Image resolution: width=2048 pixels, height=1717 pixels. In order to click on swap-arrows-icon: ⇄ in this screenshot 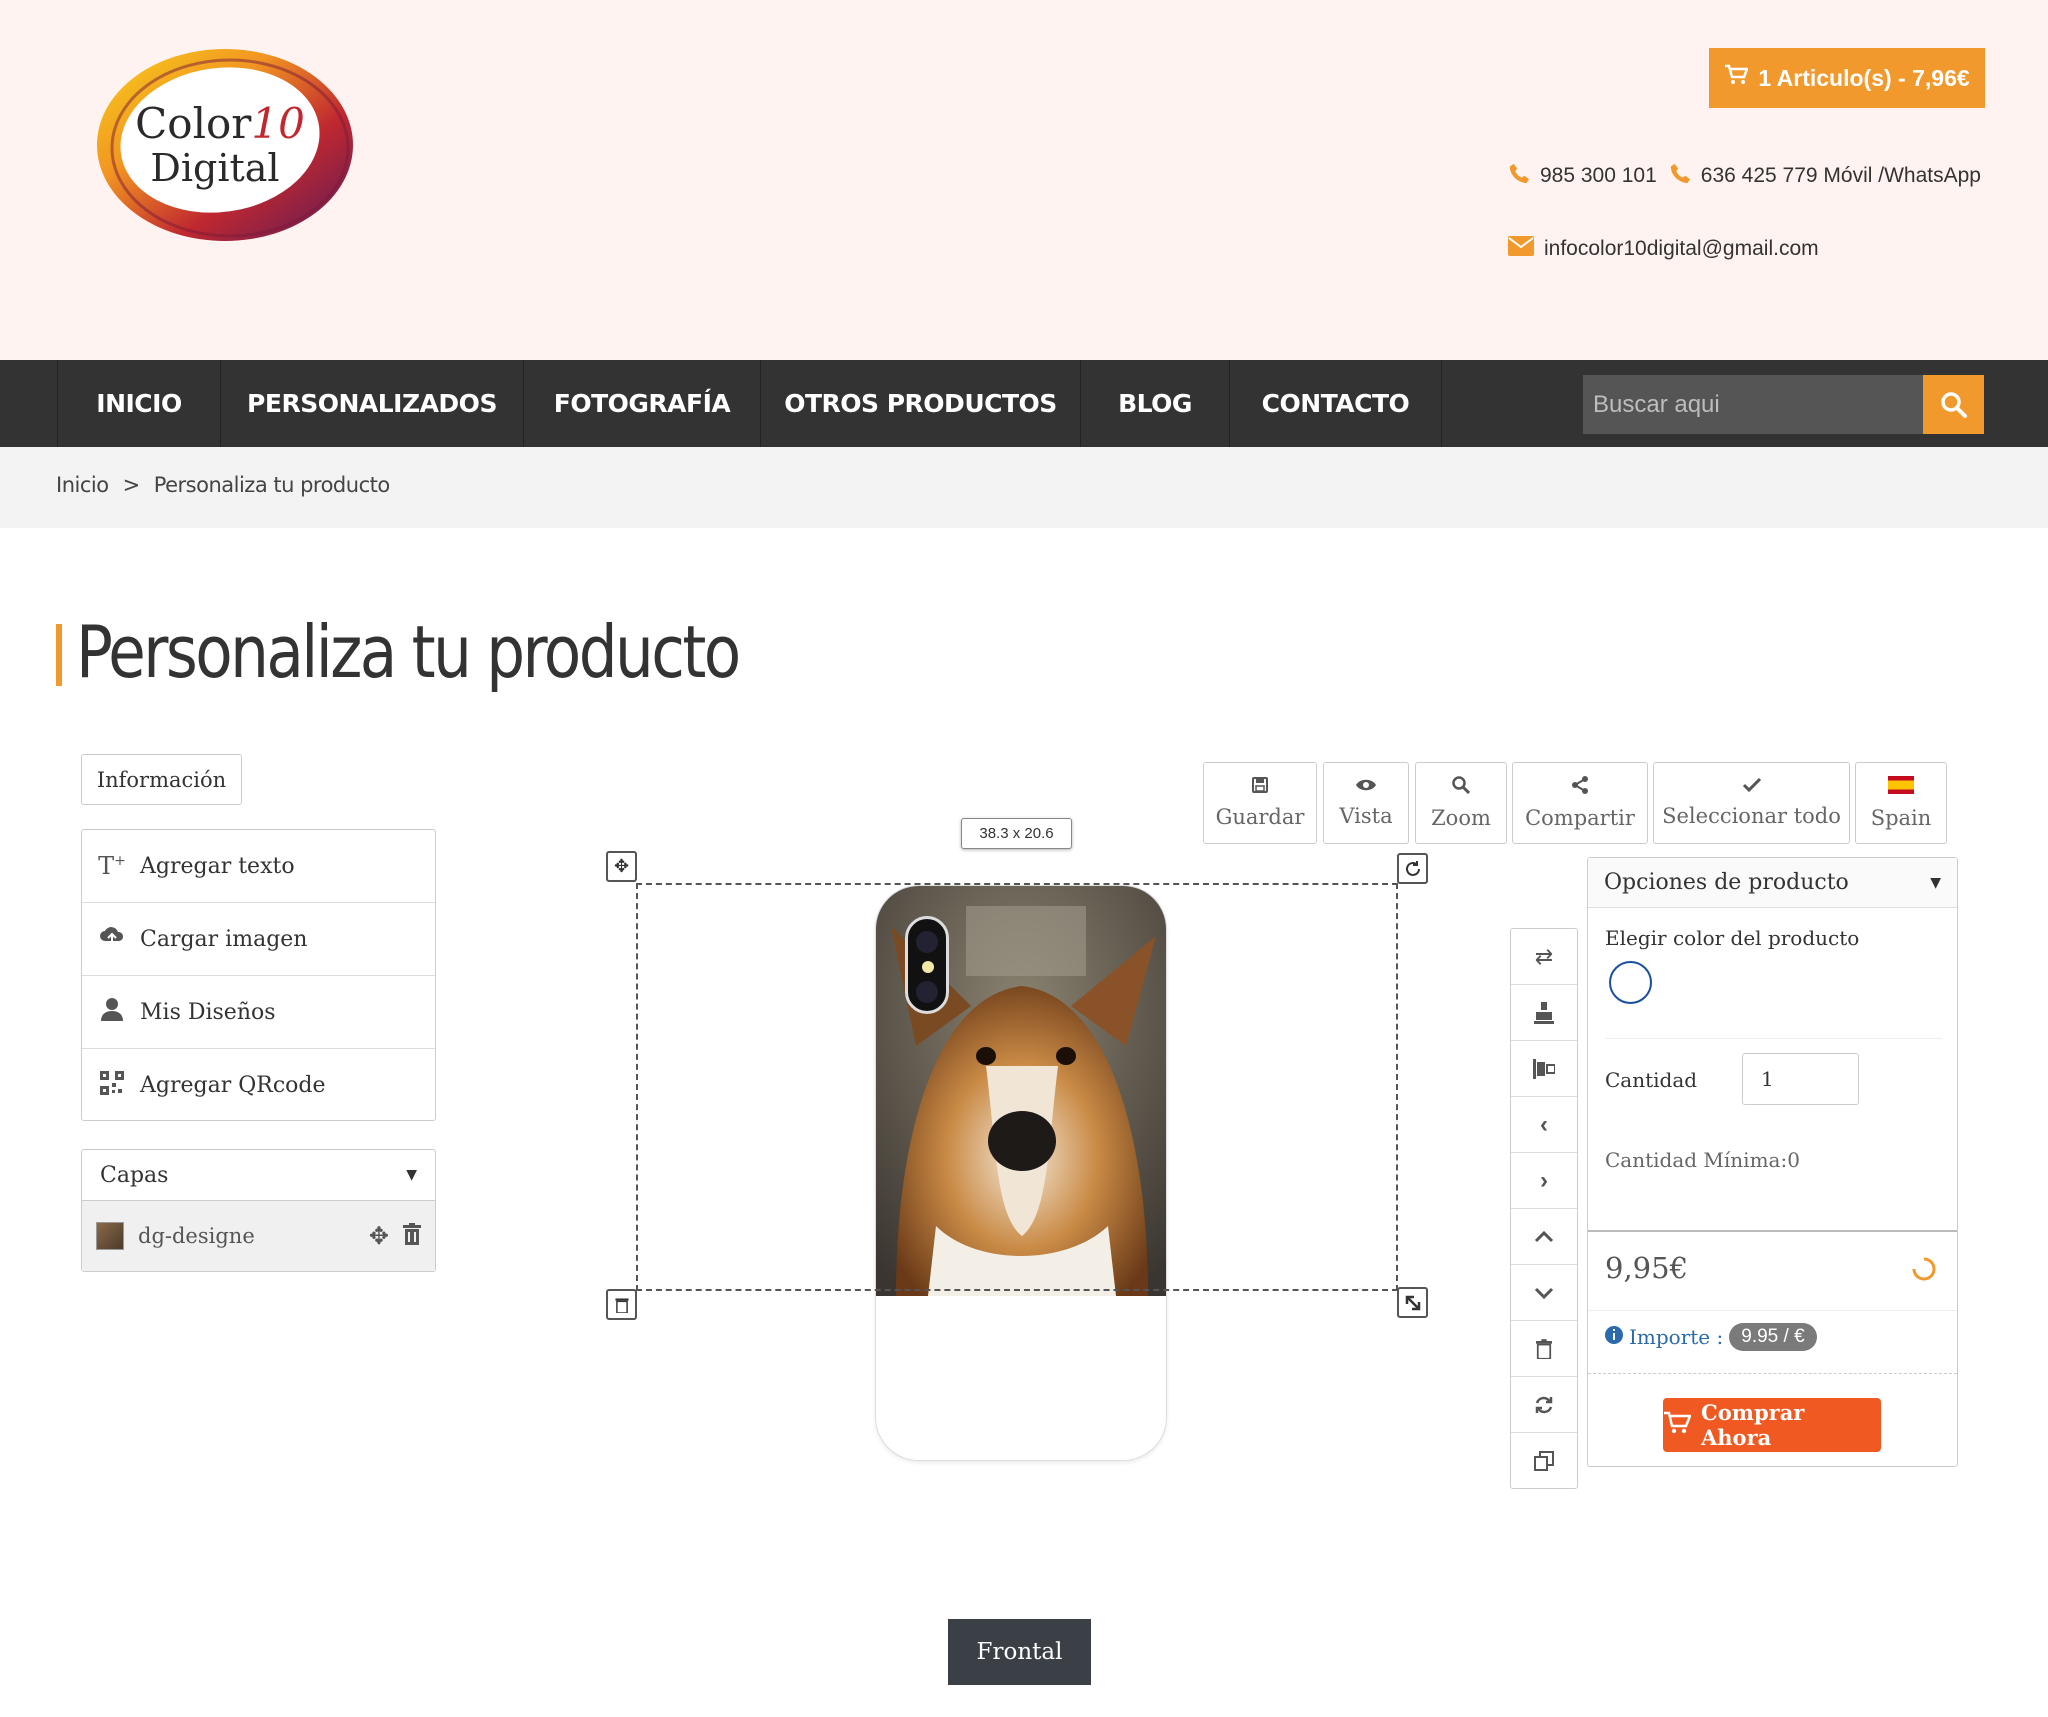, I will do `click(1544, 956)`.